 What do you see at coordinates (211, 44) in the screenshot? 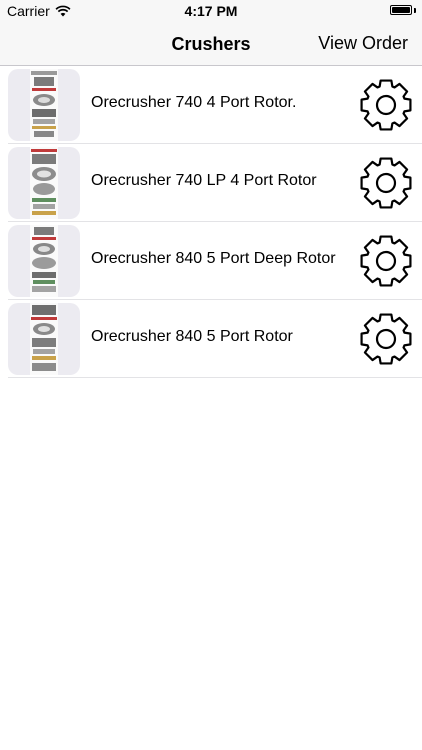
I see `navigation-bar: Crushers View Order` at bounding box center [211, 44].